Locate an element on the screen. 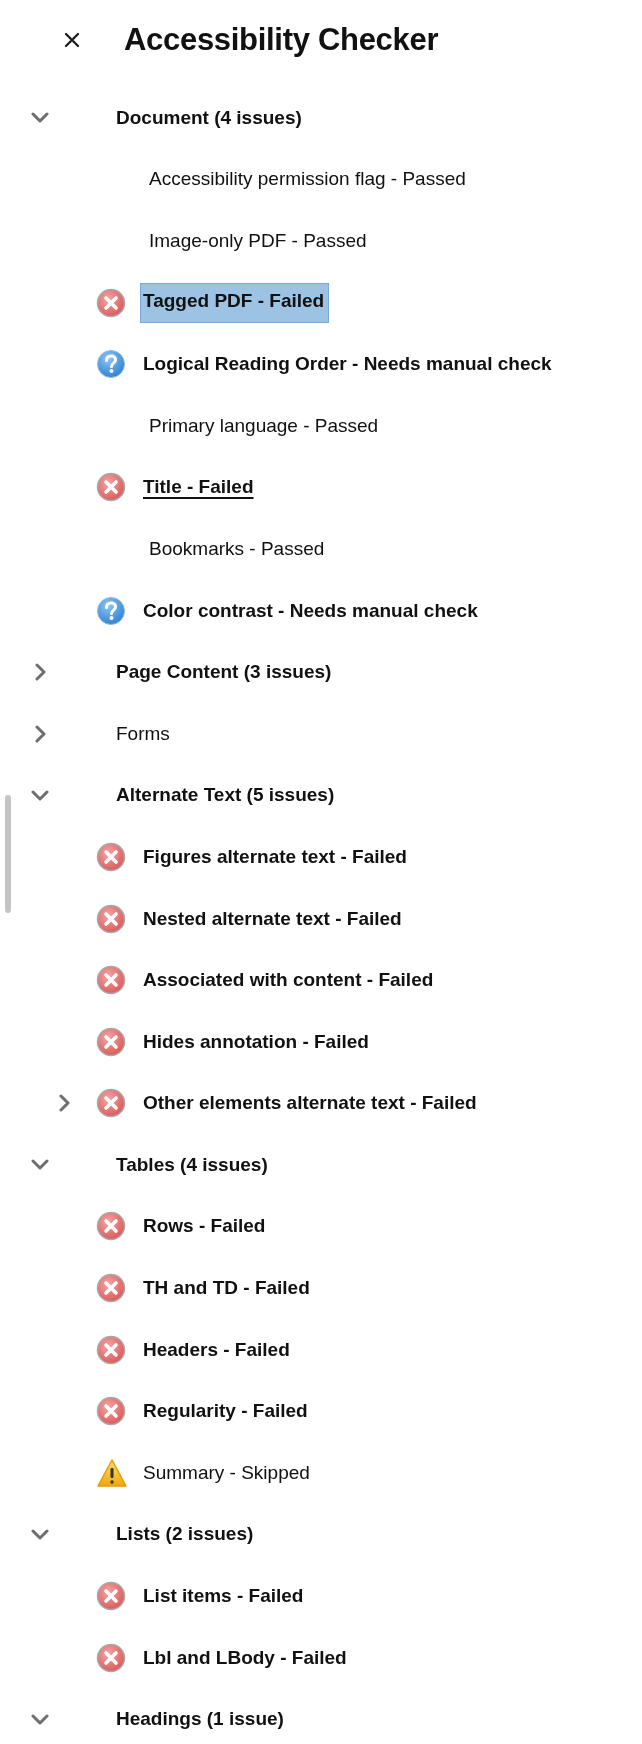 This screenshot has width=642, height=1744. check-result-item: TH and TD - Failed is located at coordinates (226, 1288).